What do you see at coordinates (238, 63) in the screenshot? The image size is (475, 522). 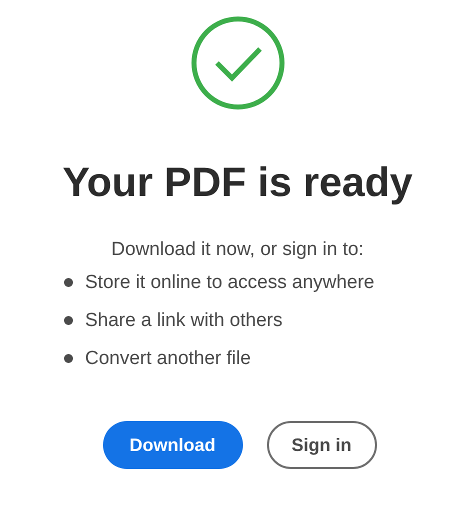 I see `check-circle-icon` at bounding box center [238, 63].